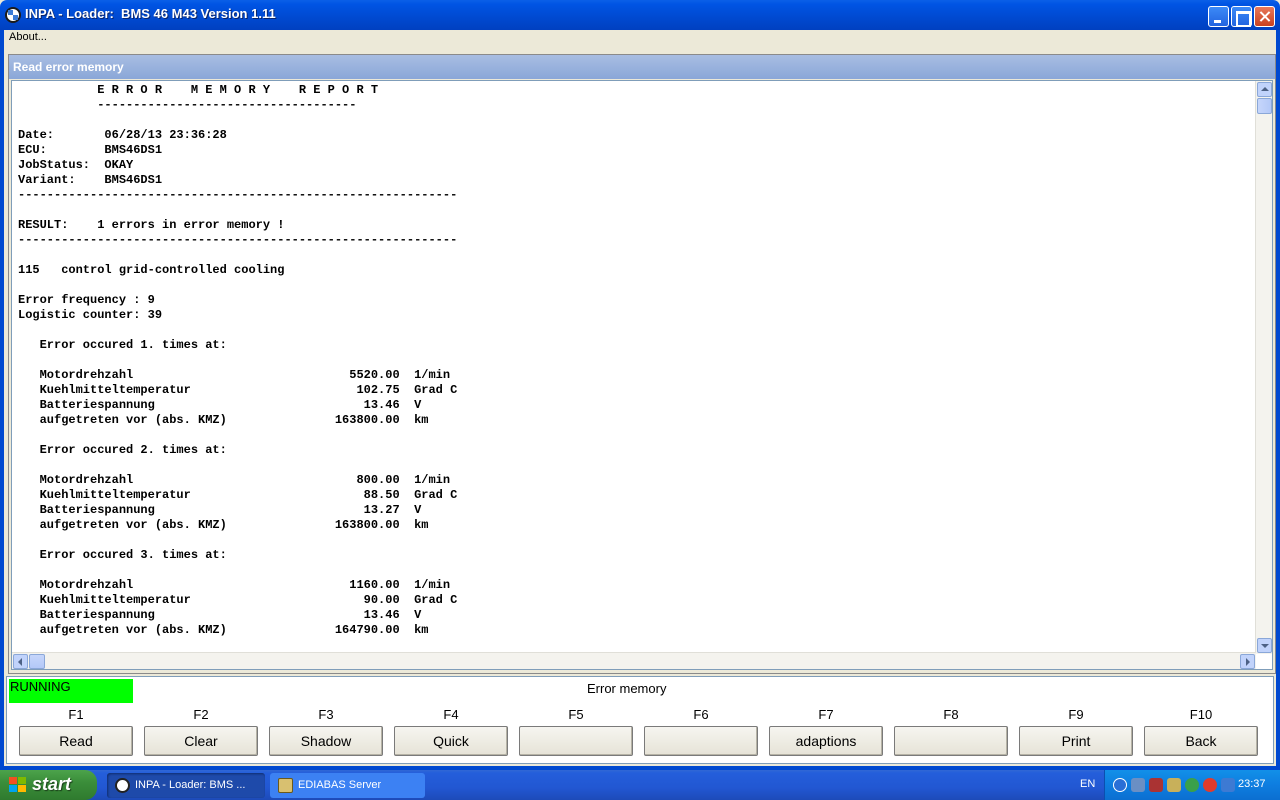 This screenshot has width=1280, height=800. I want to click on report-line: RESULT: 1 errors in error memory !, so click(151, 225).